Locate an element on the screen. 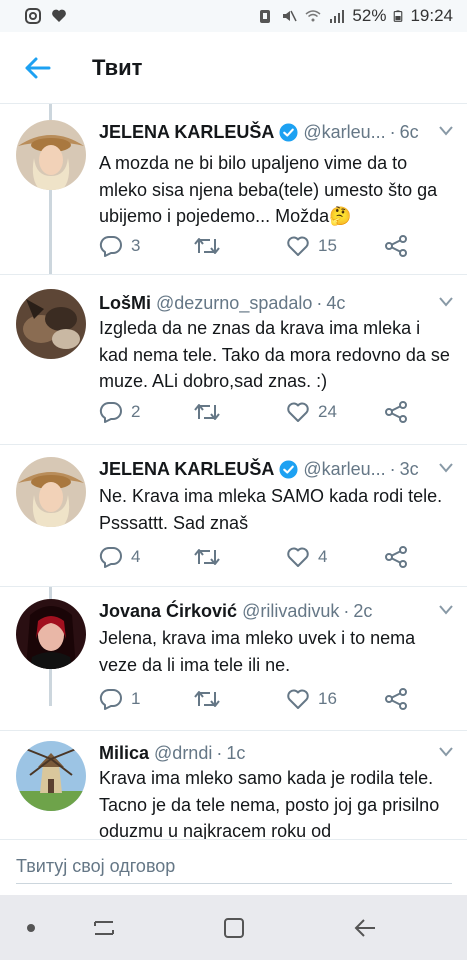  recent-apps-button is located at coordinates (104, 928).